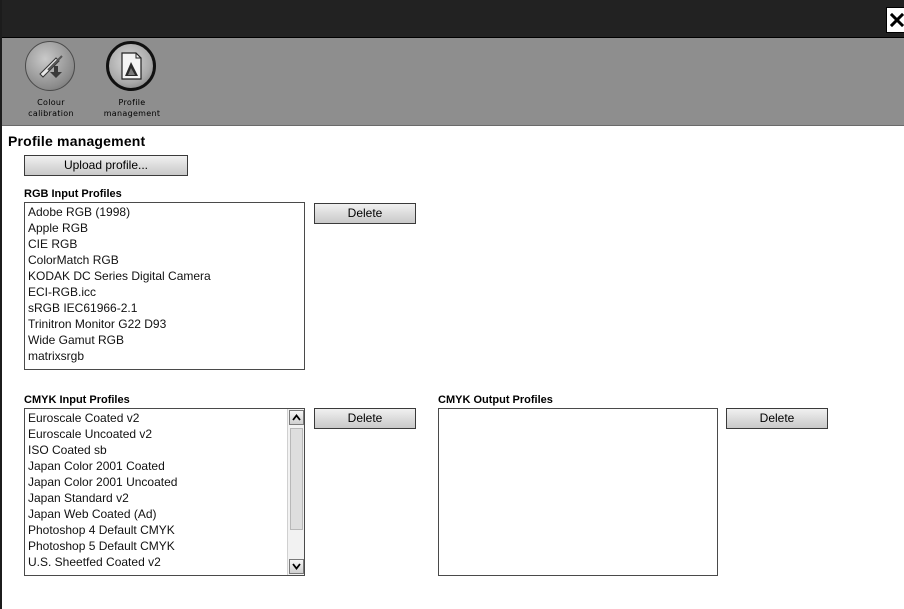 The height and width of the screenshot is (609, 904). What do you see at coordinates (164, 308) in the screenshot?
I see `list-item: sRGB IEC61966-2.1` at bounding box center [164, 308].